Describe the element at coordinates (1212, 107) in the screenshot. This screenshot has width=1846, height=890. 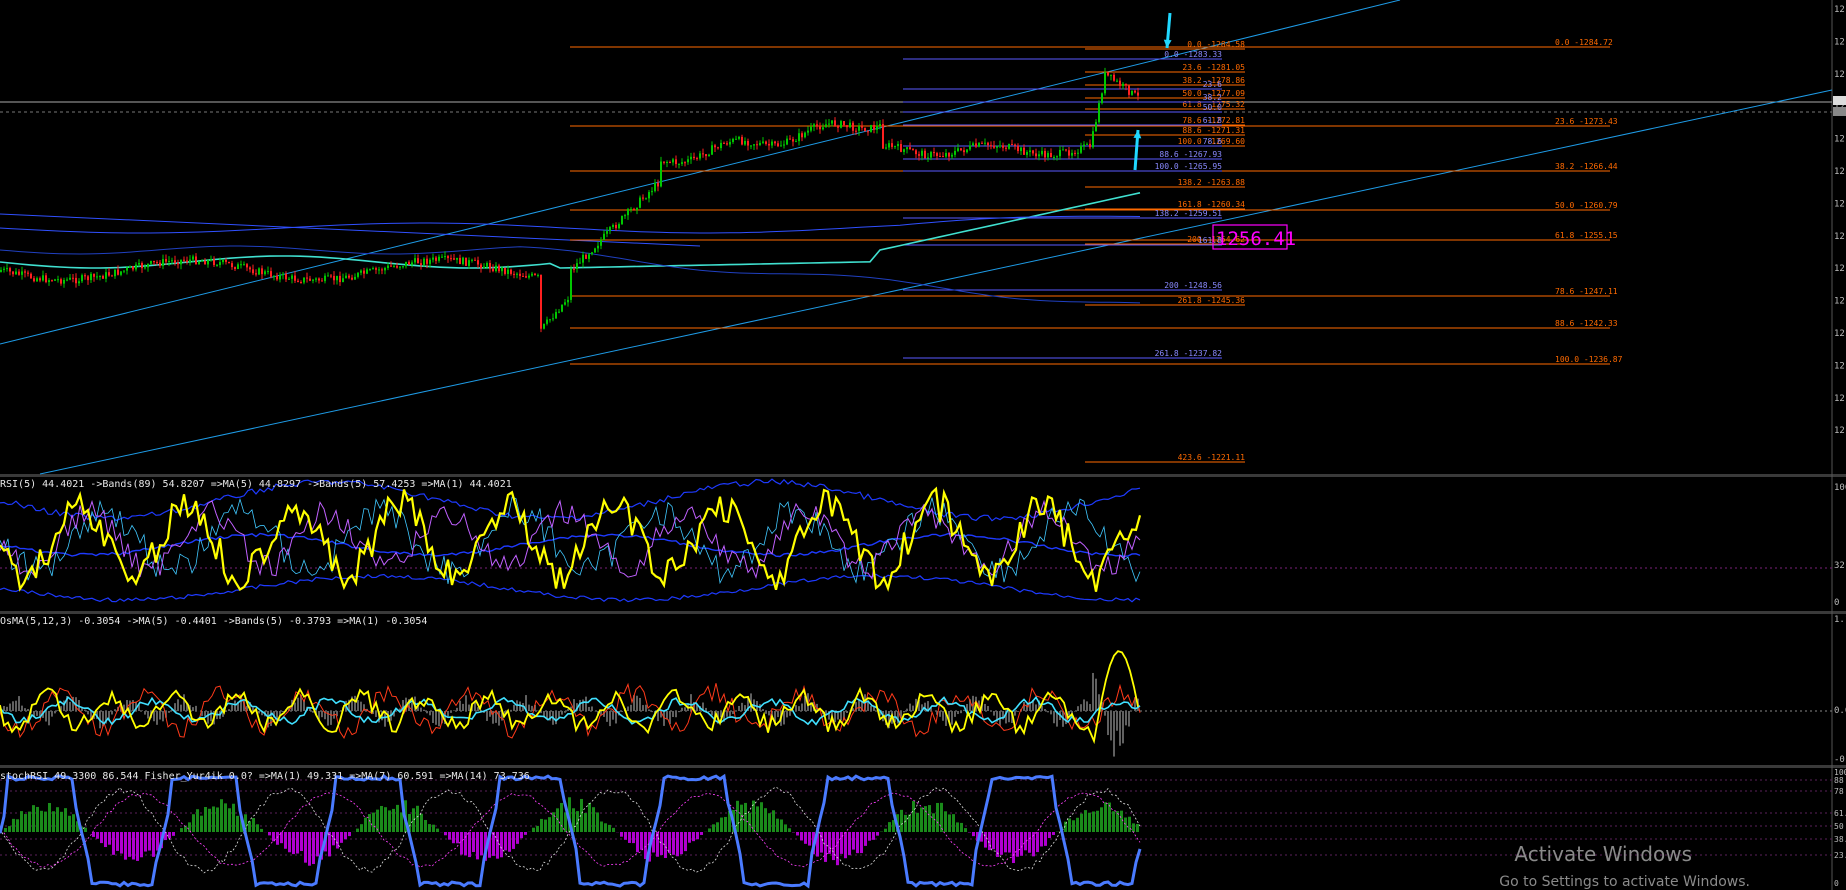
I see `fib-blue-label: 50.0` at that location.